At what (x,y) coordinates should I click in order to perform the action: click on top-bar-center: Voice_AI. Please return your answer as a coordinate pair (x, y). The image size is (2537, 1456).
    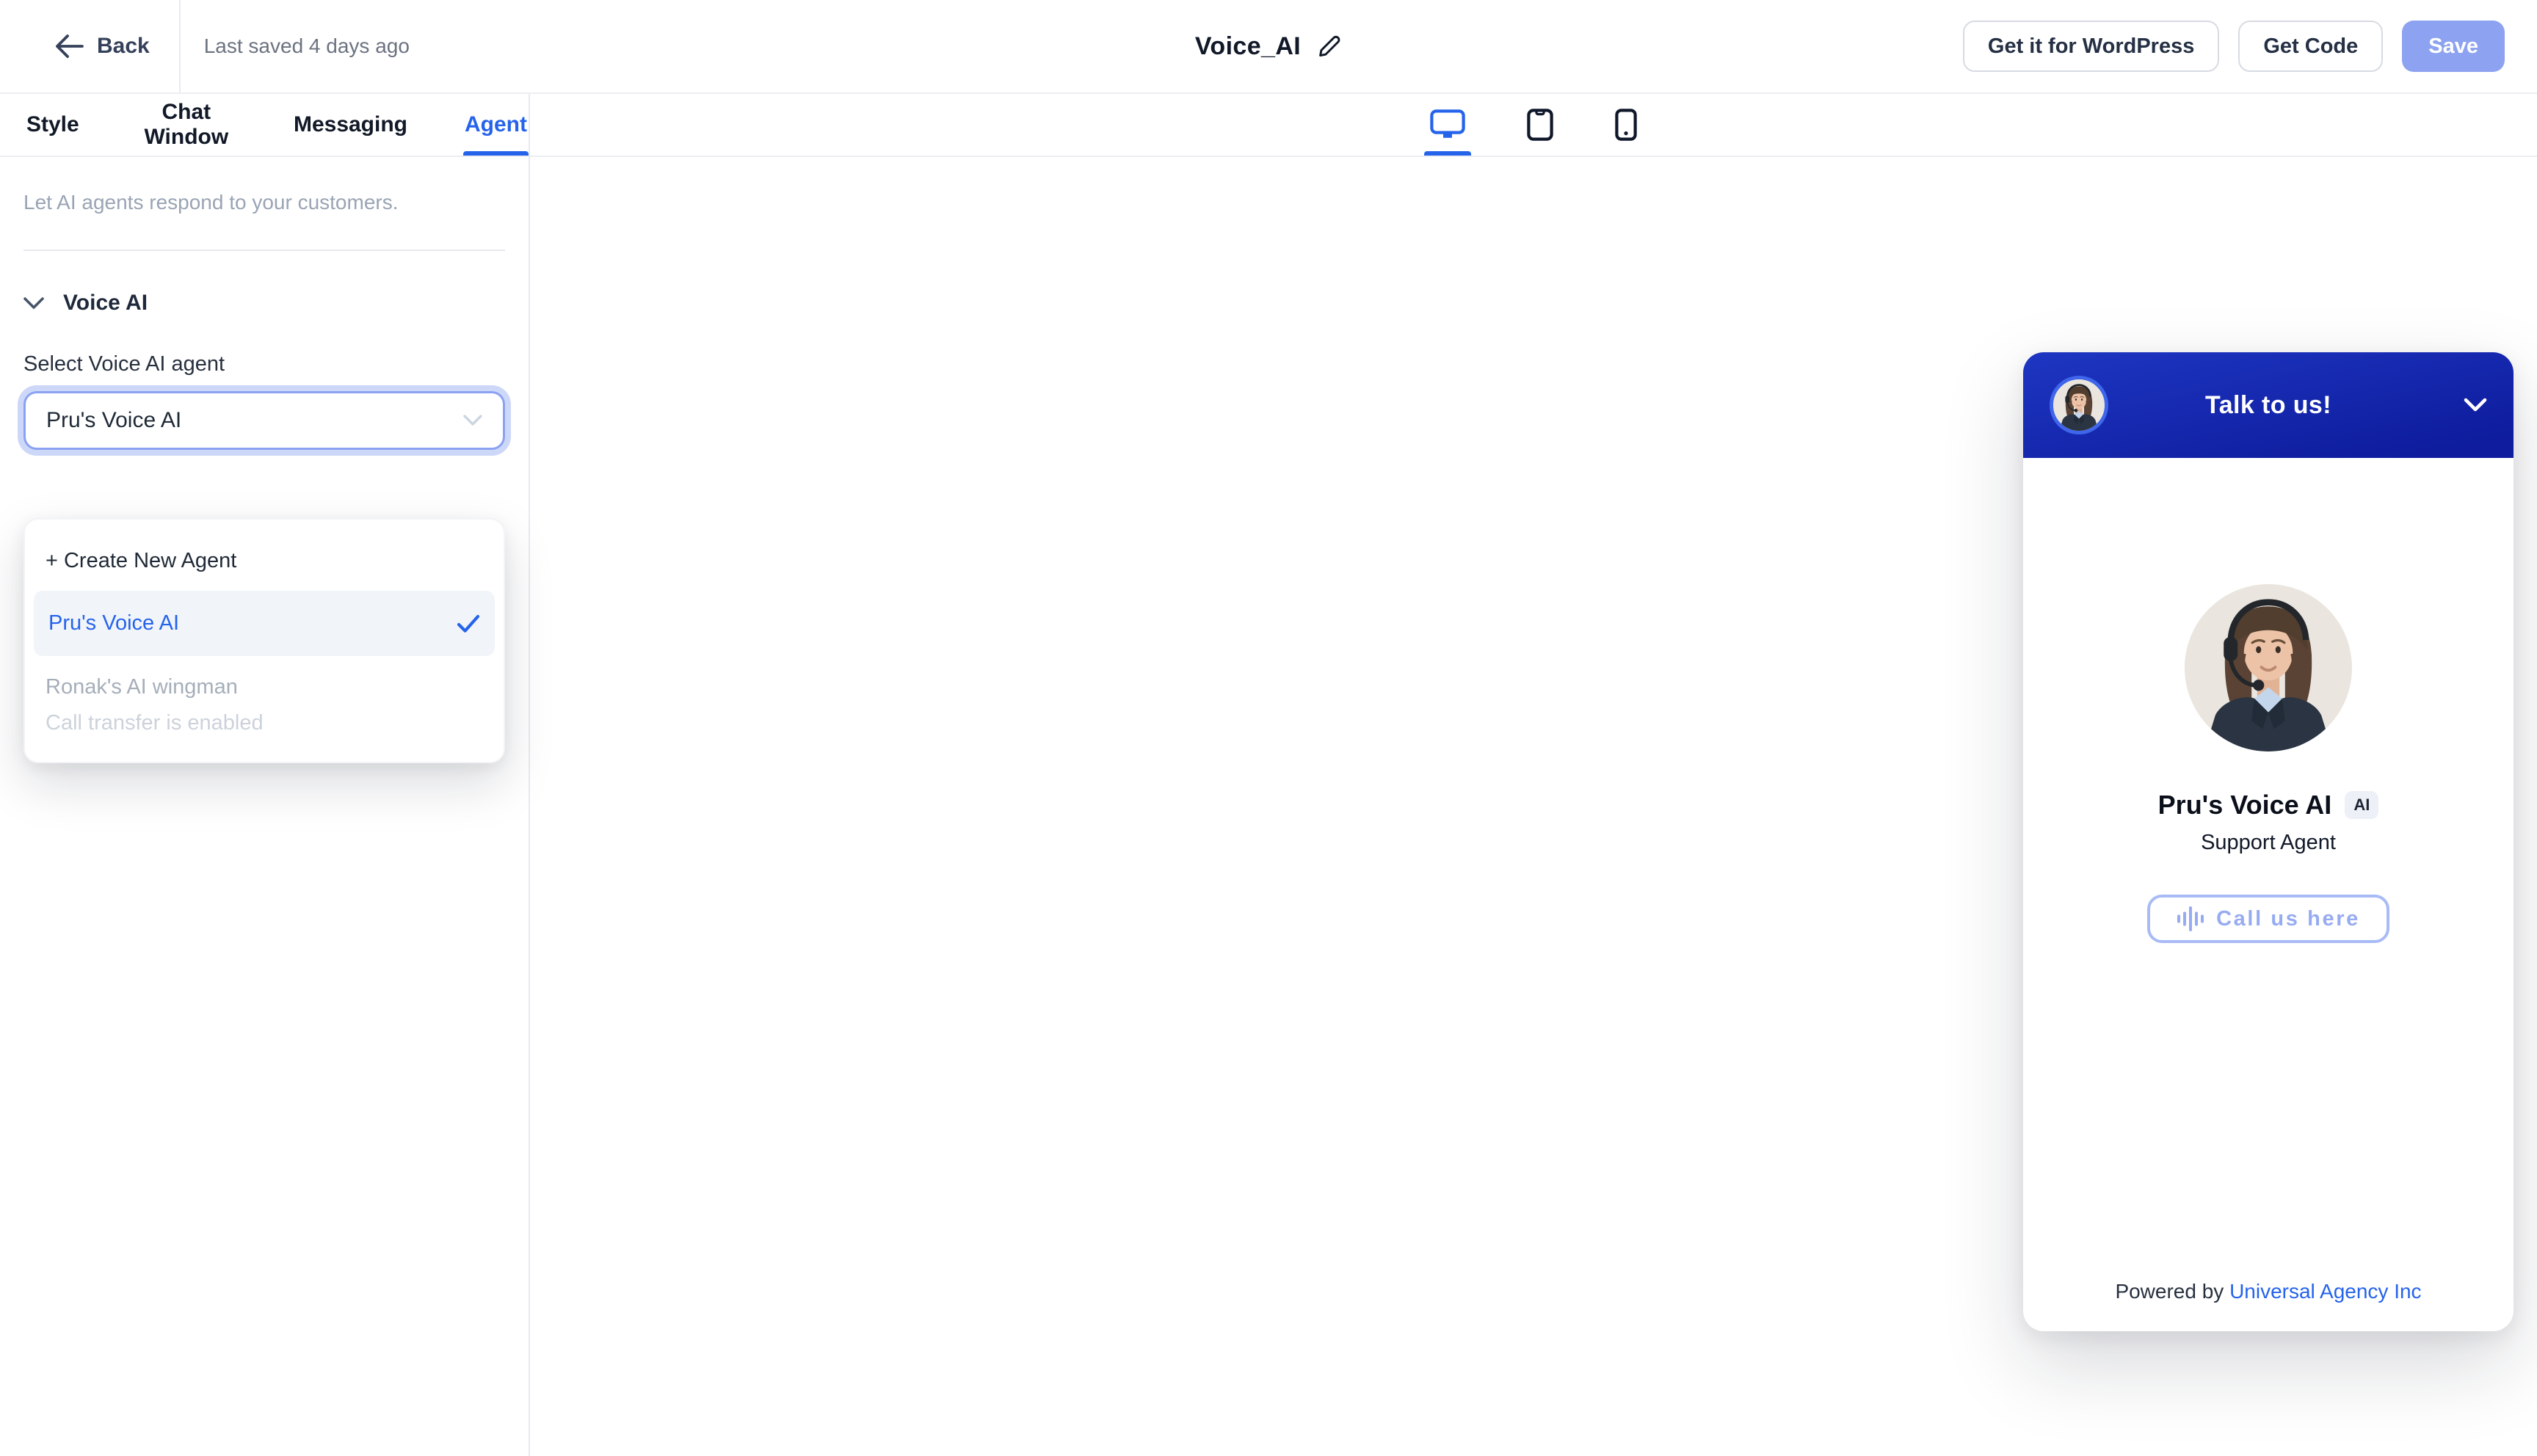
    Looking at the image, I should click on (1268, 46).